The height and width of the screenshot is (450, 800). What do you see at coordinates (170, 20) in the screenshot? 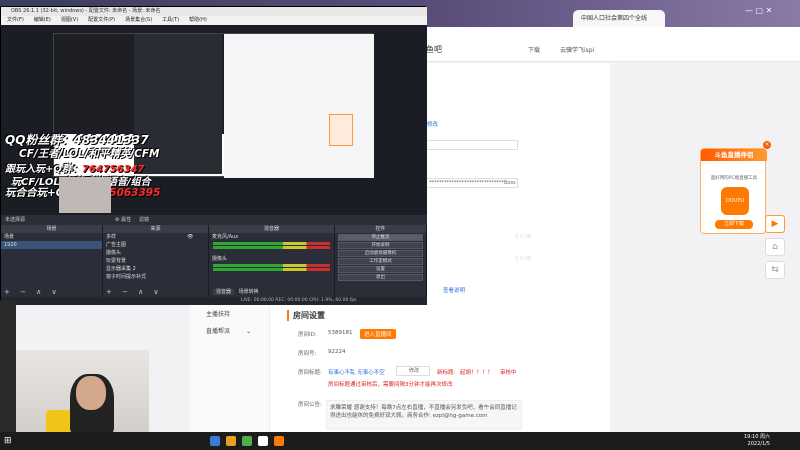
I see `menu-tools: 工具(T)` at bounding box center [170, 20].